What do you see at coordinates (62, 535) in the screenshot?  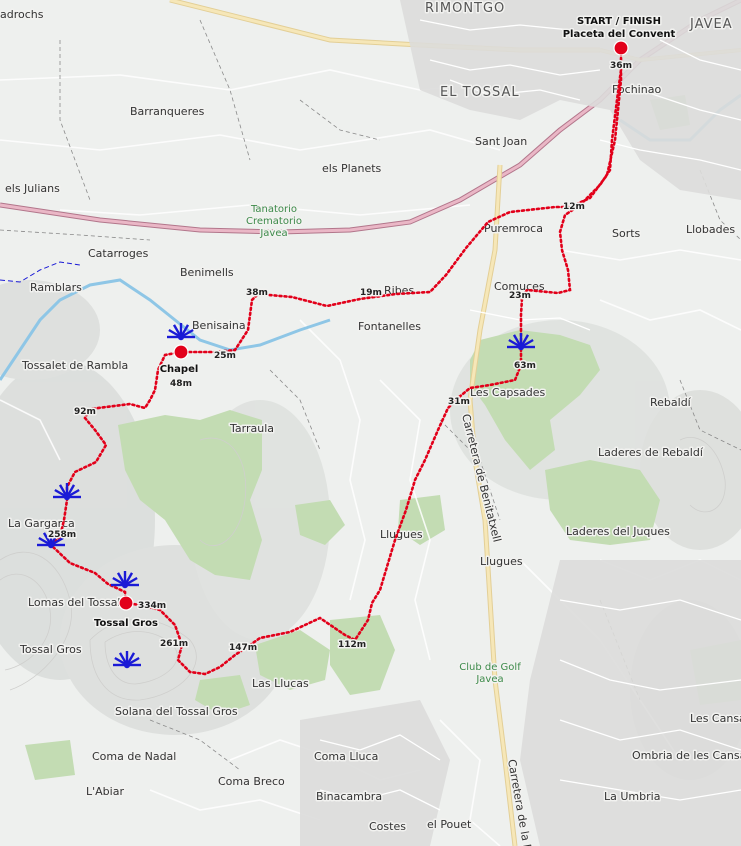 I see `altitude-label: 258m` at bounding box center [62, 535].